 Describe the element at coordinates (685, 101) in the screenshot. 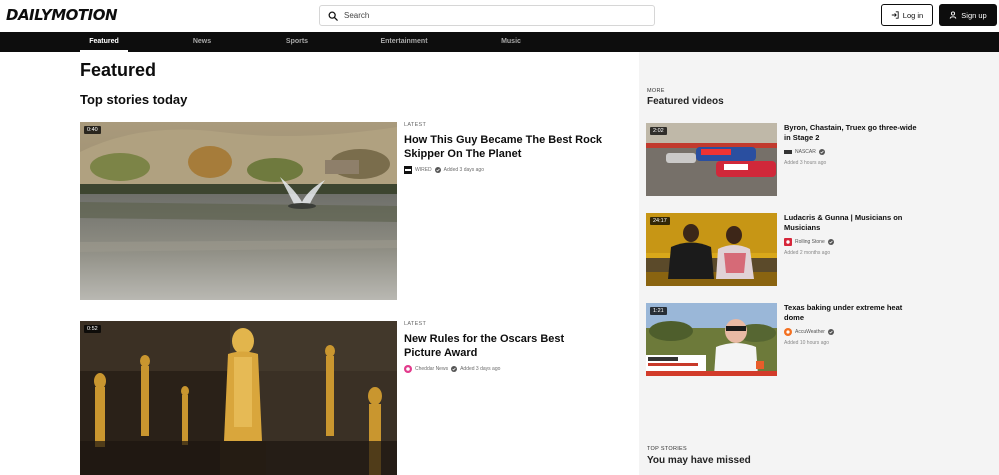

I see `featured-videos-title: Featured videos` at that location.